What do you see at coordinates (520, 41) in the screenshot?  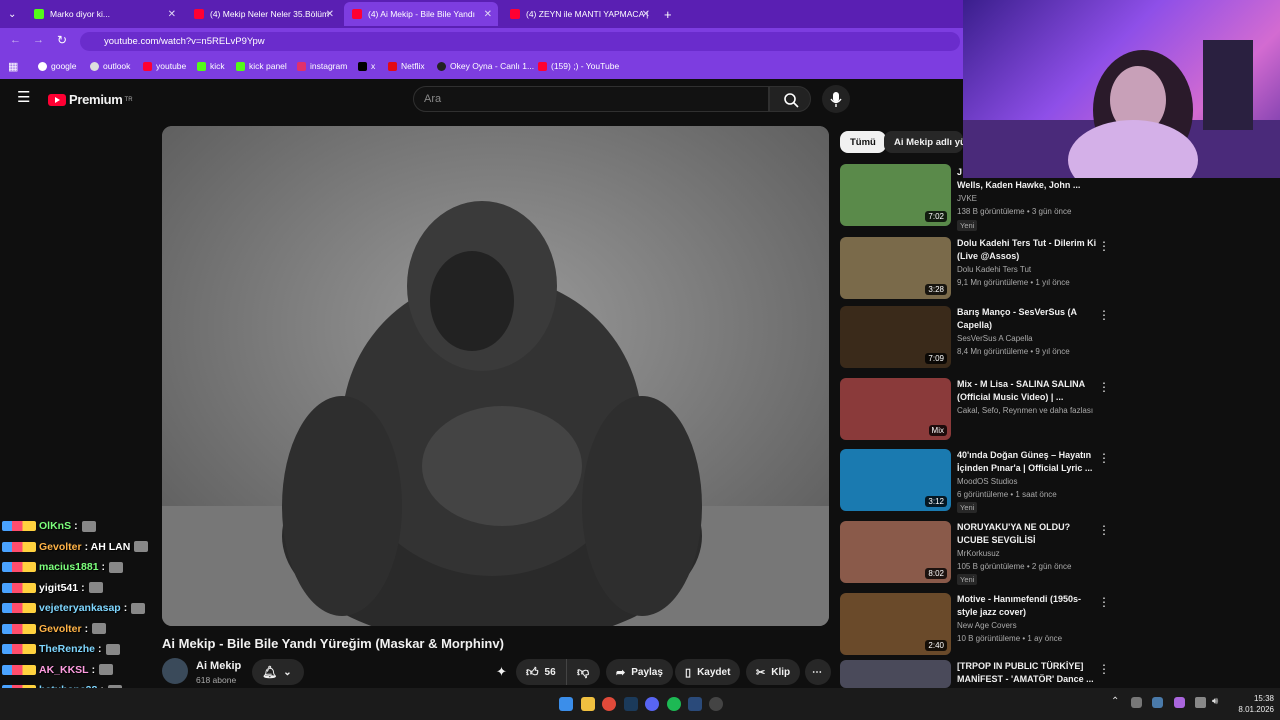 I see `url-field: youtube.com/watch?v=n5RELvP9Ypw` at bounding box center [520, 41].